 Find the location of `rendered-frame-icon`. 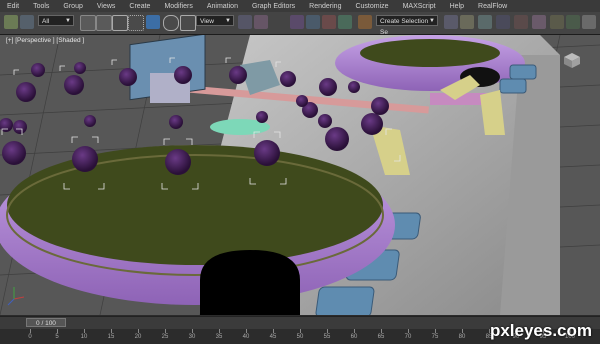

rendered-frame-icon is located at coordinates (573, 22).